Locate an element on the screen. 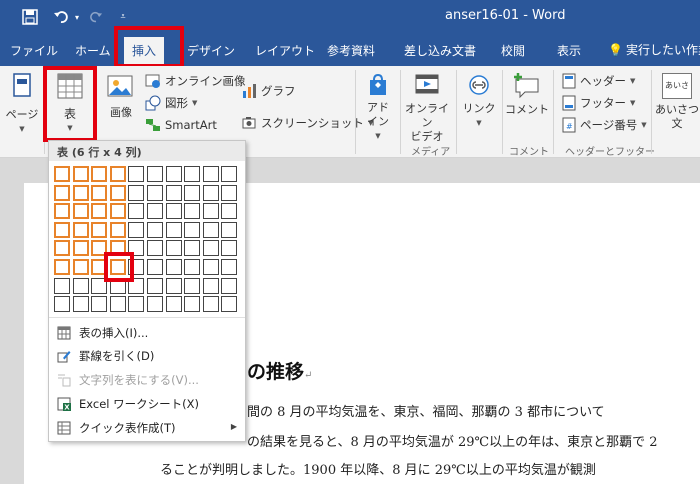  tab-mailings: 差し込み文書 is located at coordinates (440, 50).